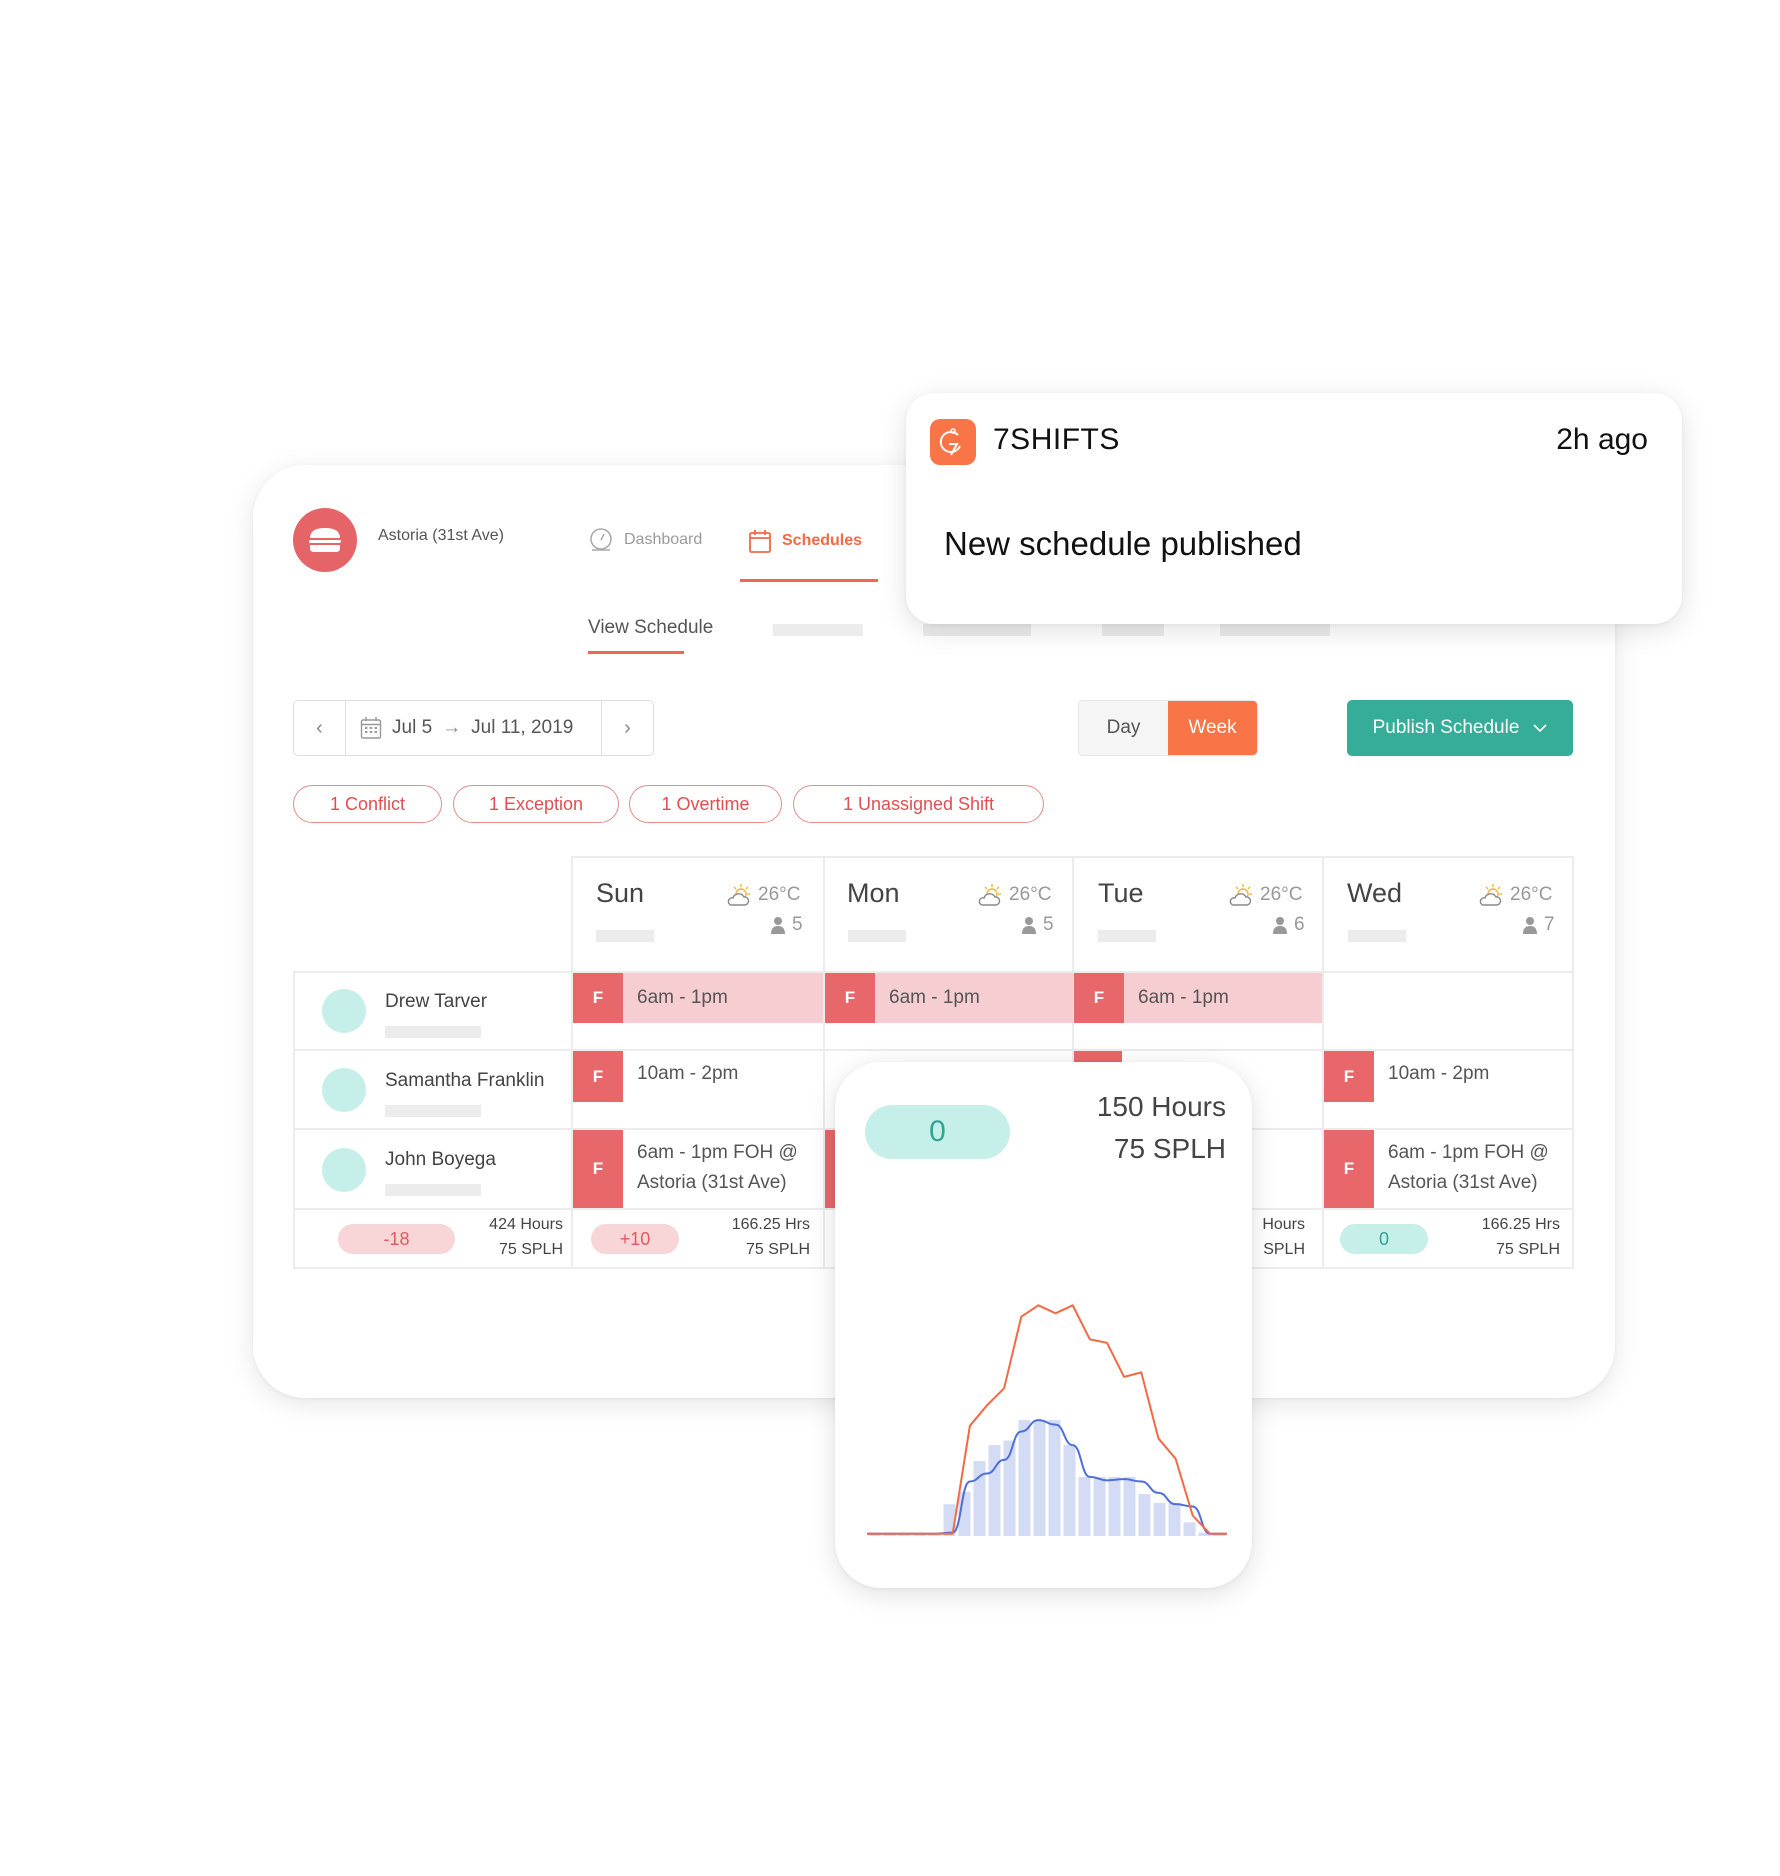  What do you see at coordinates (396, 1239) in the screenshot?
I see `labor-variance-badge: -18` at bounding box center [396, 1239].